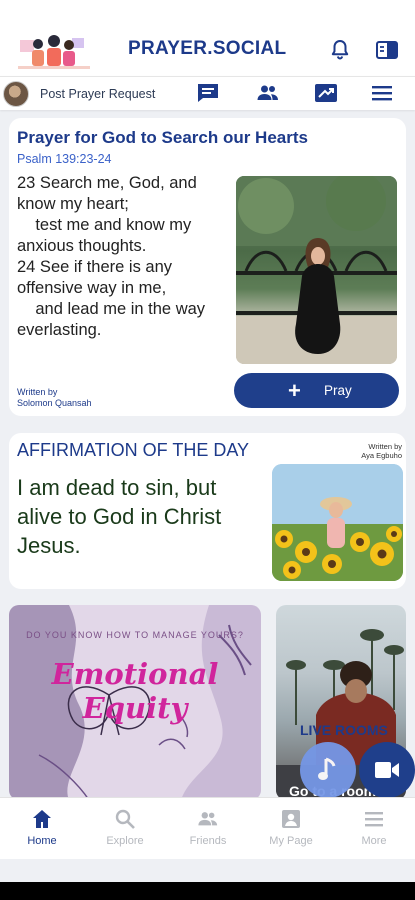 This screenshot has width=415, height=900. What do you see at coordinates (374, 832) in the screenshot?
I see `tab-more: More` at bounding box center [374, 832].